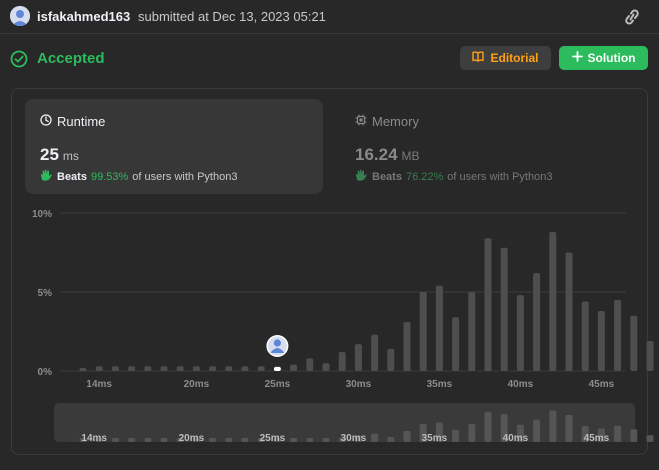  Describe the element at coordinates (277, 346) in the screenshot. I see `user-avatar-marker` at that location.